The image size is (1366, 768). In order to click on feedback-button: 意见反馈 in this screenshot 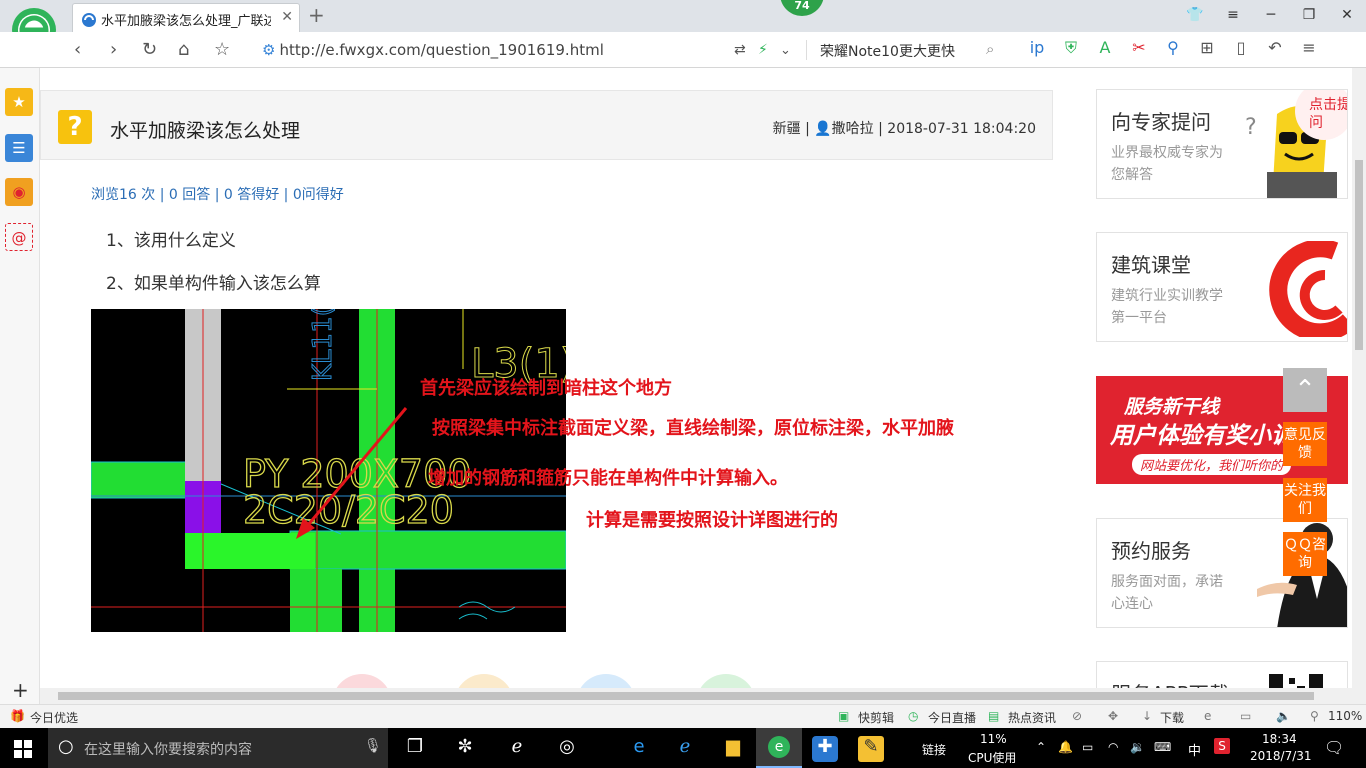, I will do `click(1305, 444)`.